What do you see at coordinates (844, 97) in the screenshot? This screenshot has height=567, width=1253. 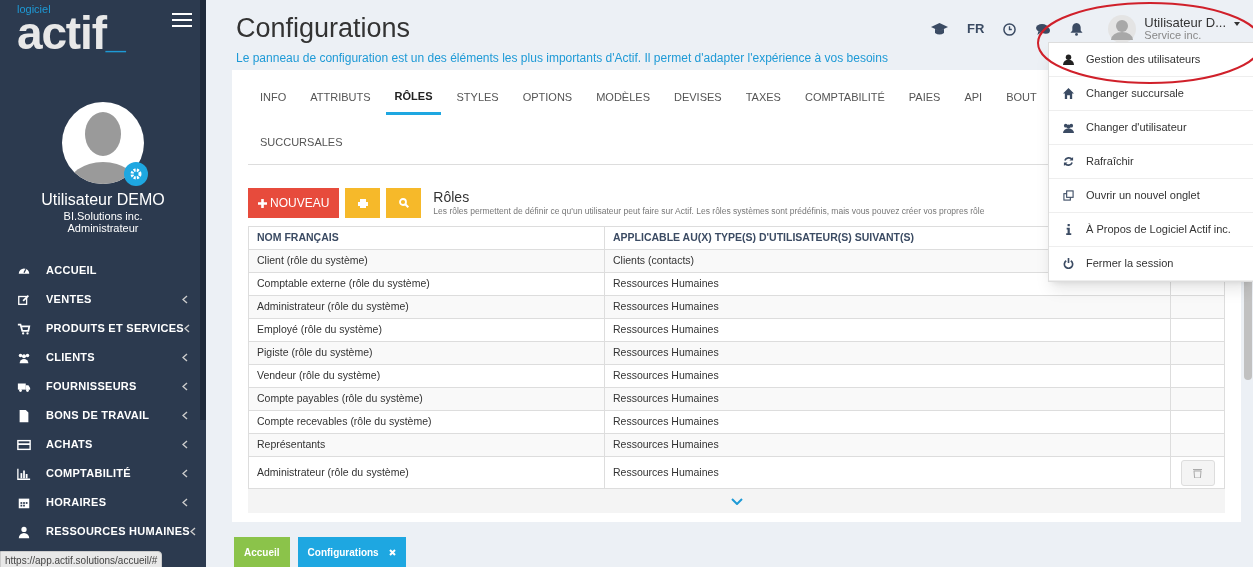 I see `tab: COMPTABILITÉ` at bounding box center [844, 97].